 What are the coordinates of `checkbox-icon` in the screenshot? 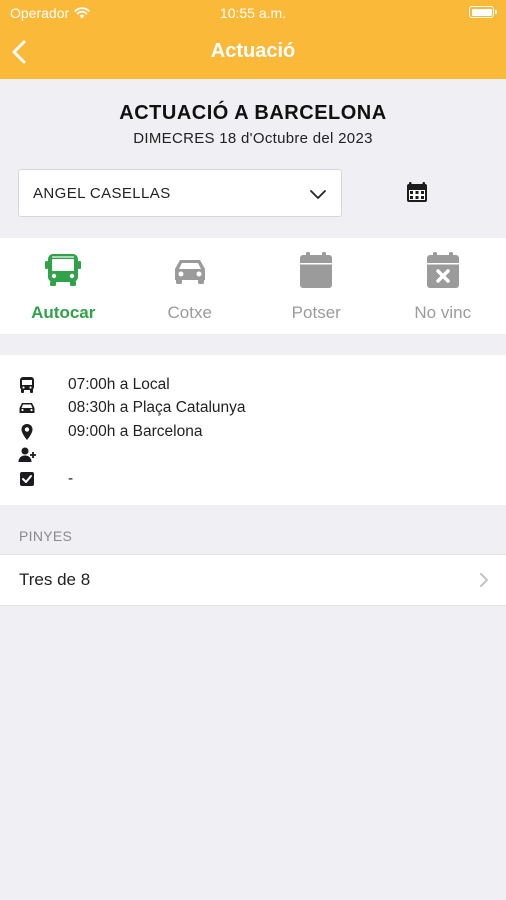 It's located at (27, 479).